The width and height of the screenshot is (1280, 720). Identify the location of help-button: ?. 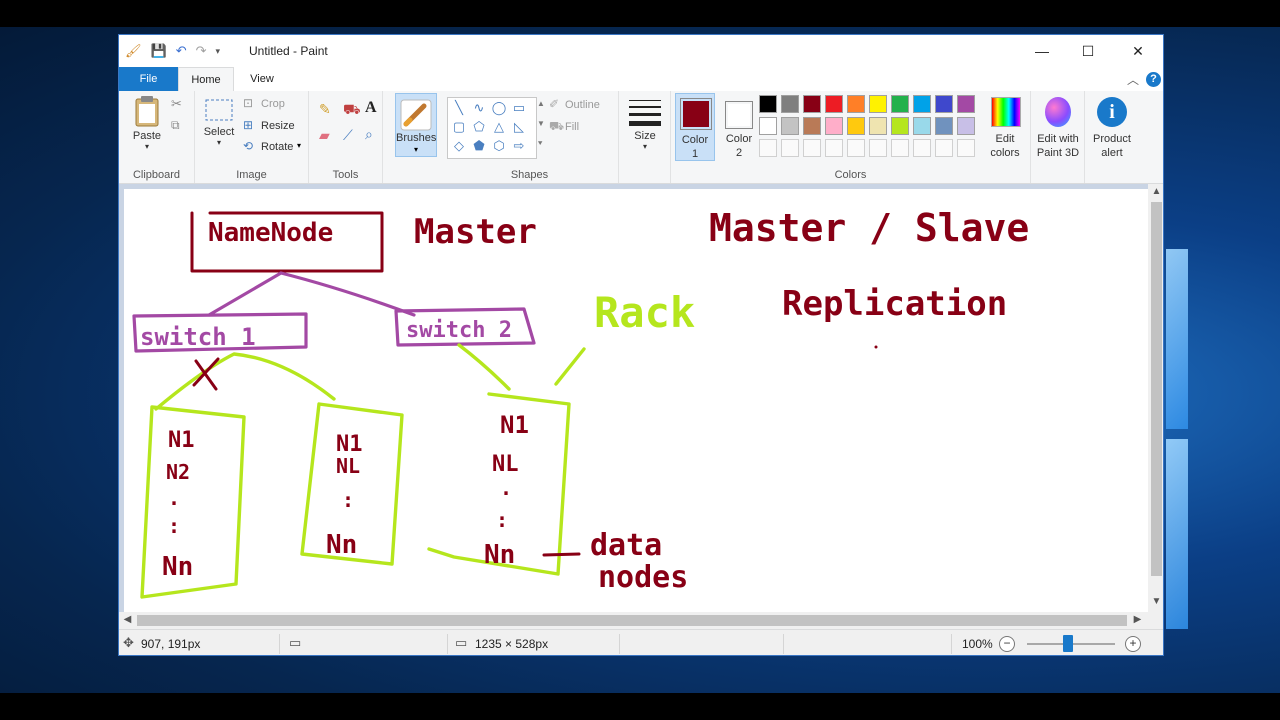
(1153, 79).